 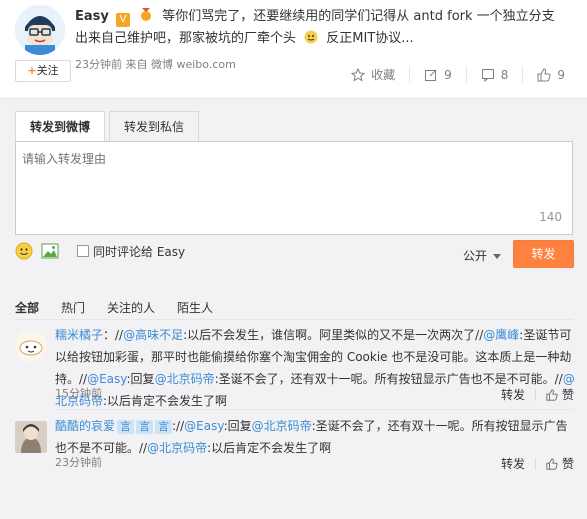 What do you see at coordinates (43, 71) in the screenshot?
I see `follow-button: +关注` at bounding box center [43, 71].